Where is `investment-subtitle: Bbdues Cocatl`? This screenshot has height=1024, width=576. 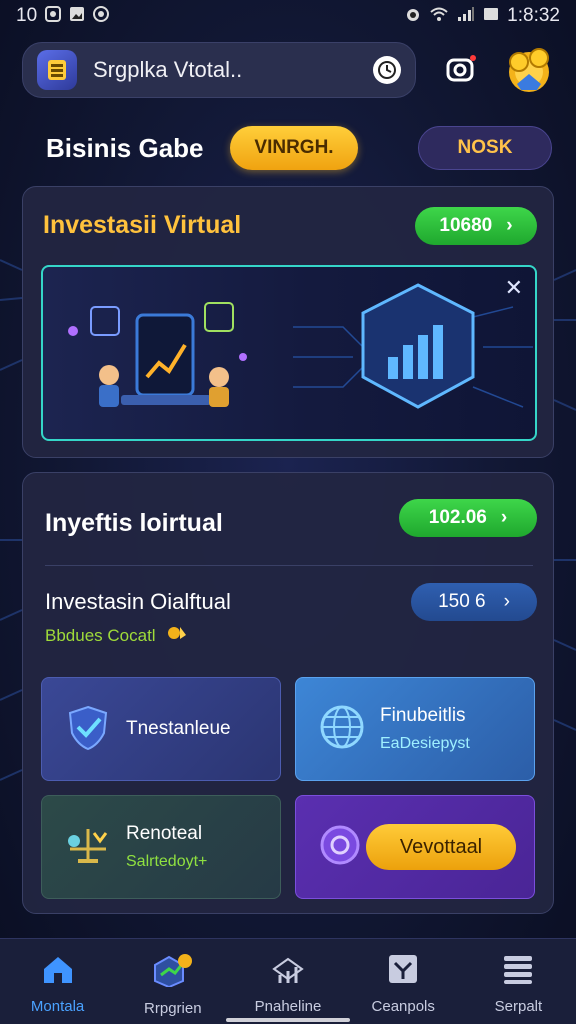 investment-subtitle: Bbdues Cocatl is located at coordinates (116, 634).